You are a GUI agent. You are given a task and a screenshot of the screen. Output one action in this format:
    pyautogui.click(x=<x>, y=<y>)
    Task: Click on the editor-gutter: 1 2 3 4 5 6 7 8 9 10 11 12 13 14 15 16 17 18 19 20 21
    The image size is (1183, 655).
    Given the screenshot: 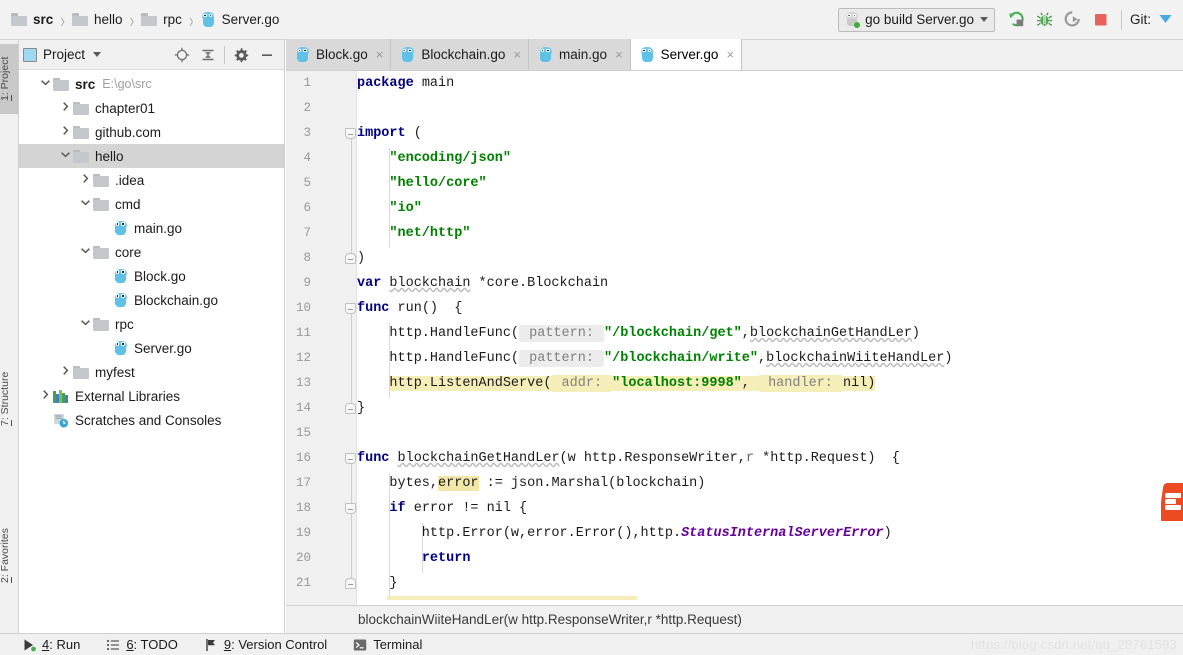 What is the action you would take?
    pyautogui.click(x=321, y=352)
    